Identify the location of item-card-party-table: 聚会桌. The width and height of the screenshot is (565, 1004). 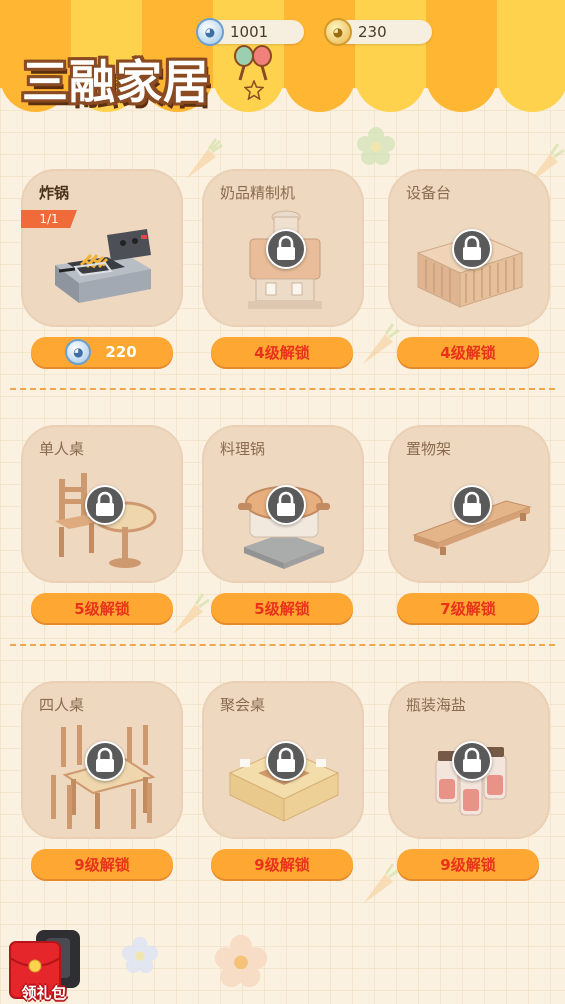
(283, 760).